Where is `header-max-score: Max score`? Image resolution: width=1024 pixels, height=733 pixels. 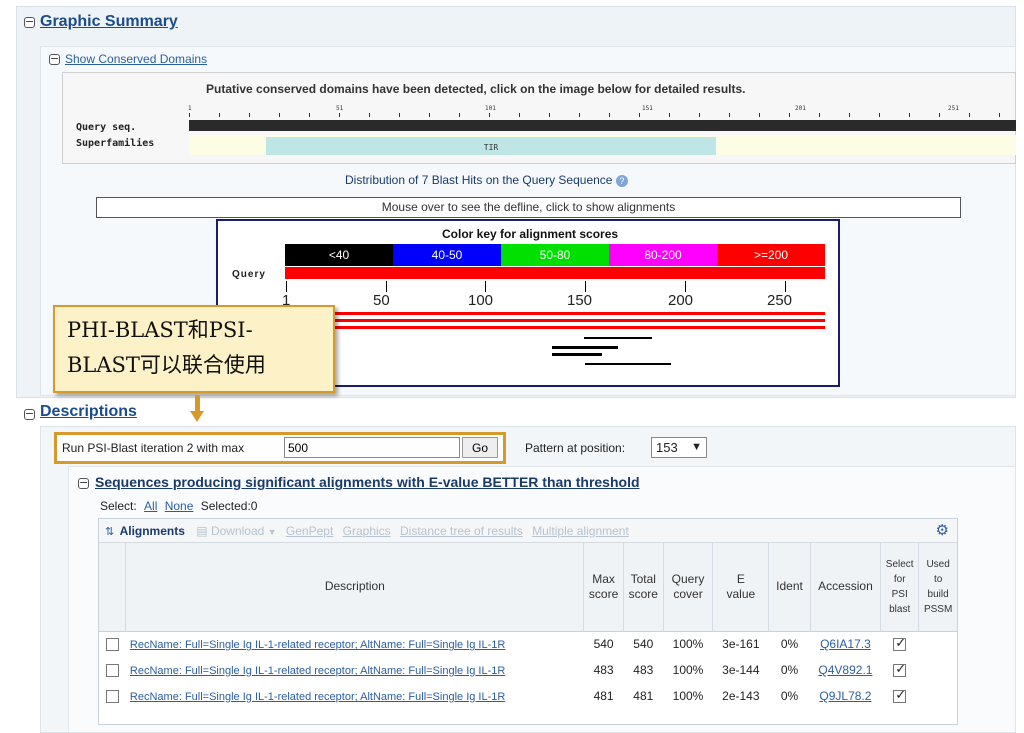 header-max-score: Max score is located at coordinates (603, 587).